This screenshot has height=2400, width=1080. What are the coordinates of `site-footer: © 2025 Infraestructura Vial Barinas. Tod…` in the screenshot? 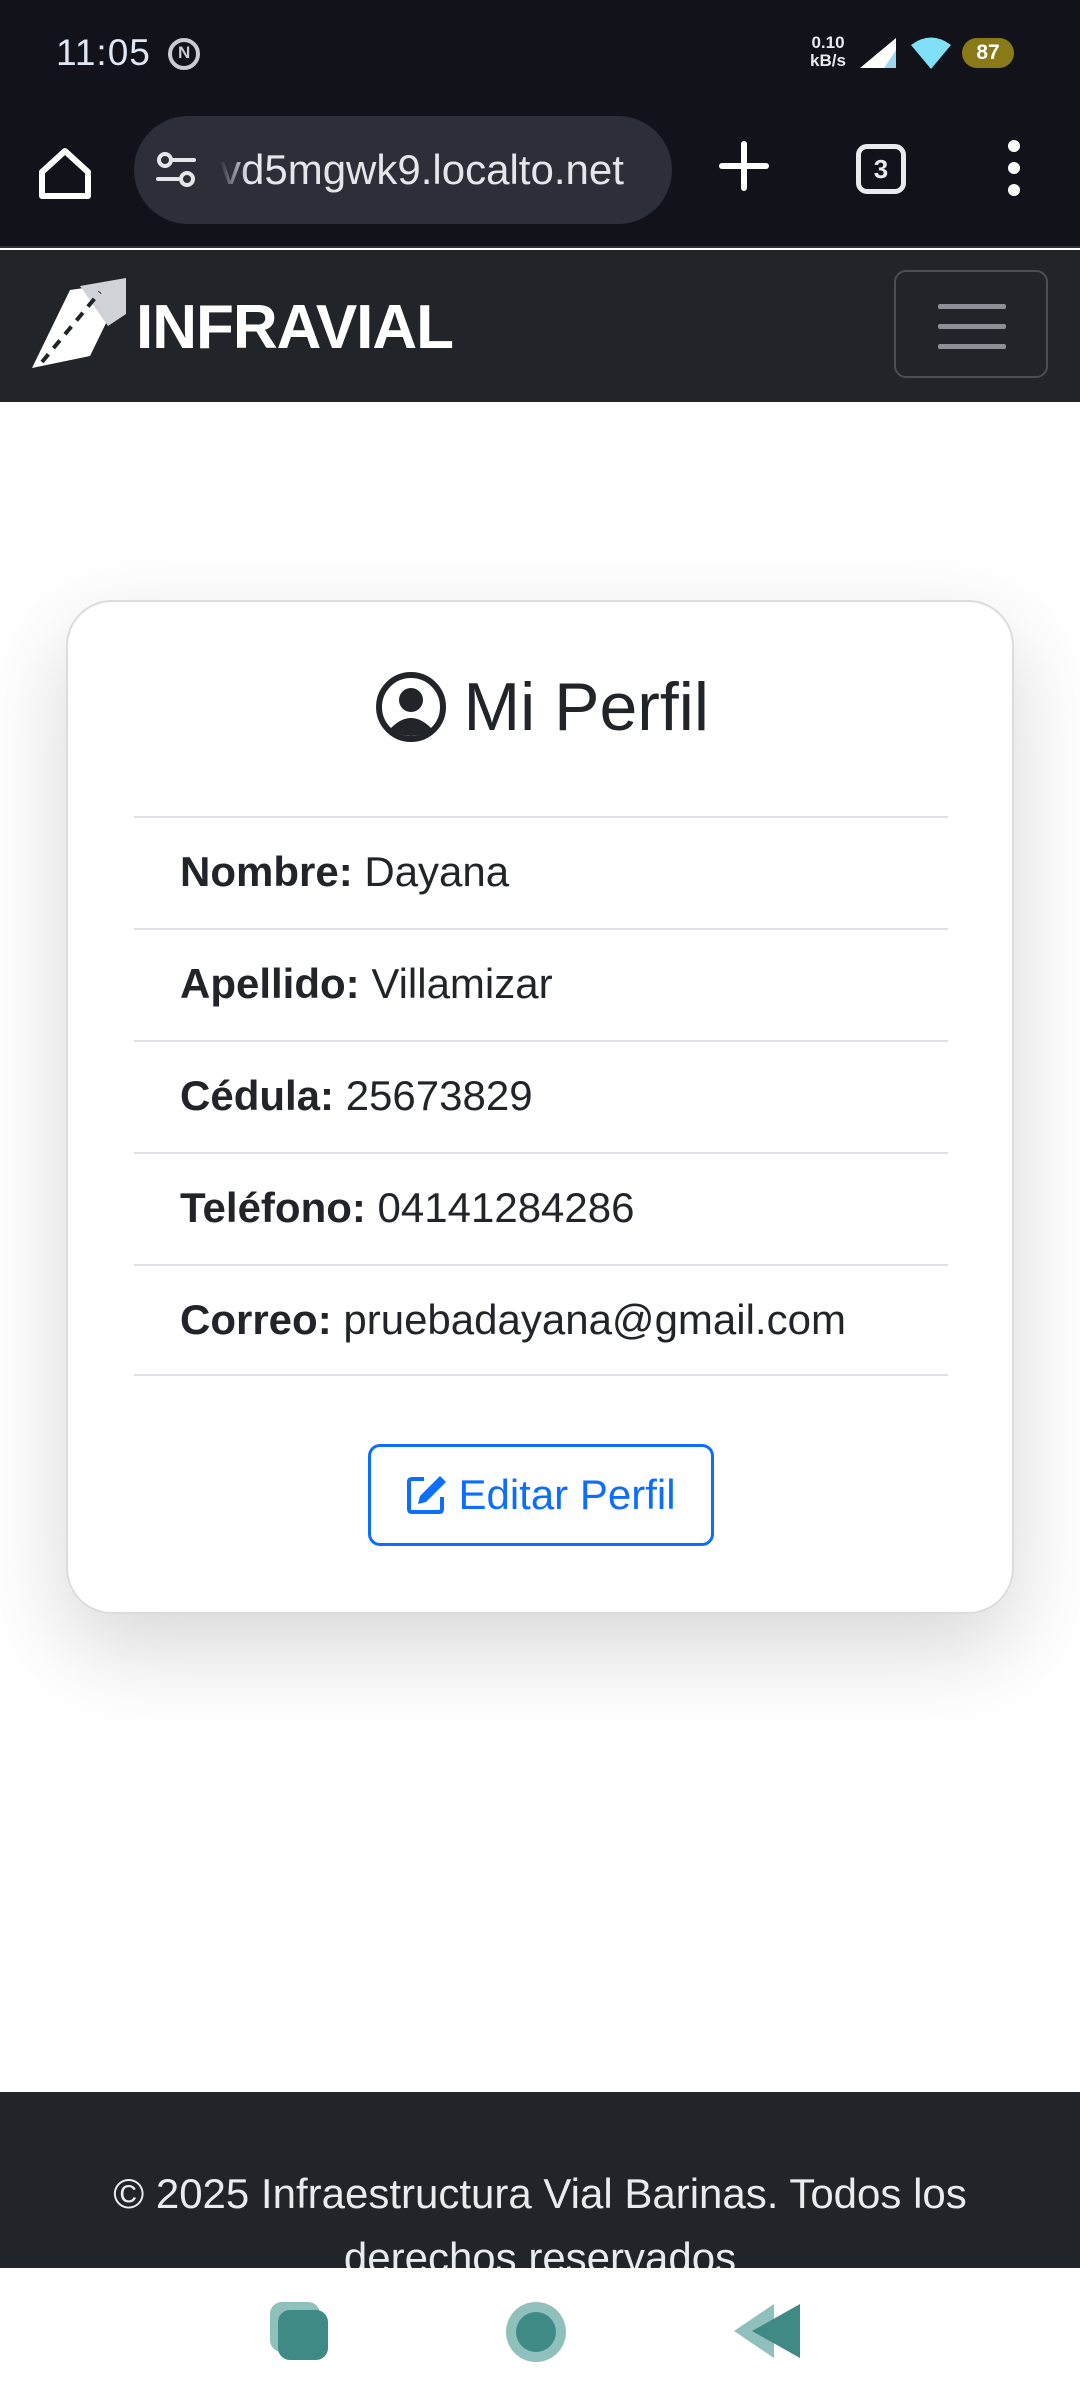 It's located at (540, 2180).